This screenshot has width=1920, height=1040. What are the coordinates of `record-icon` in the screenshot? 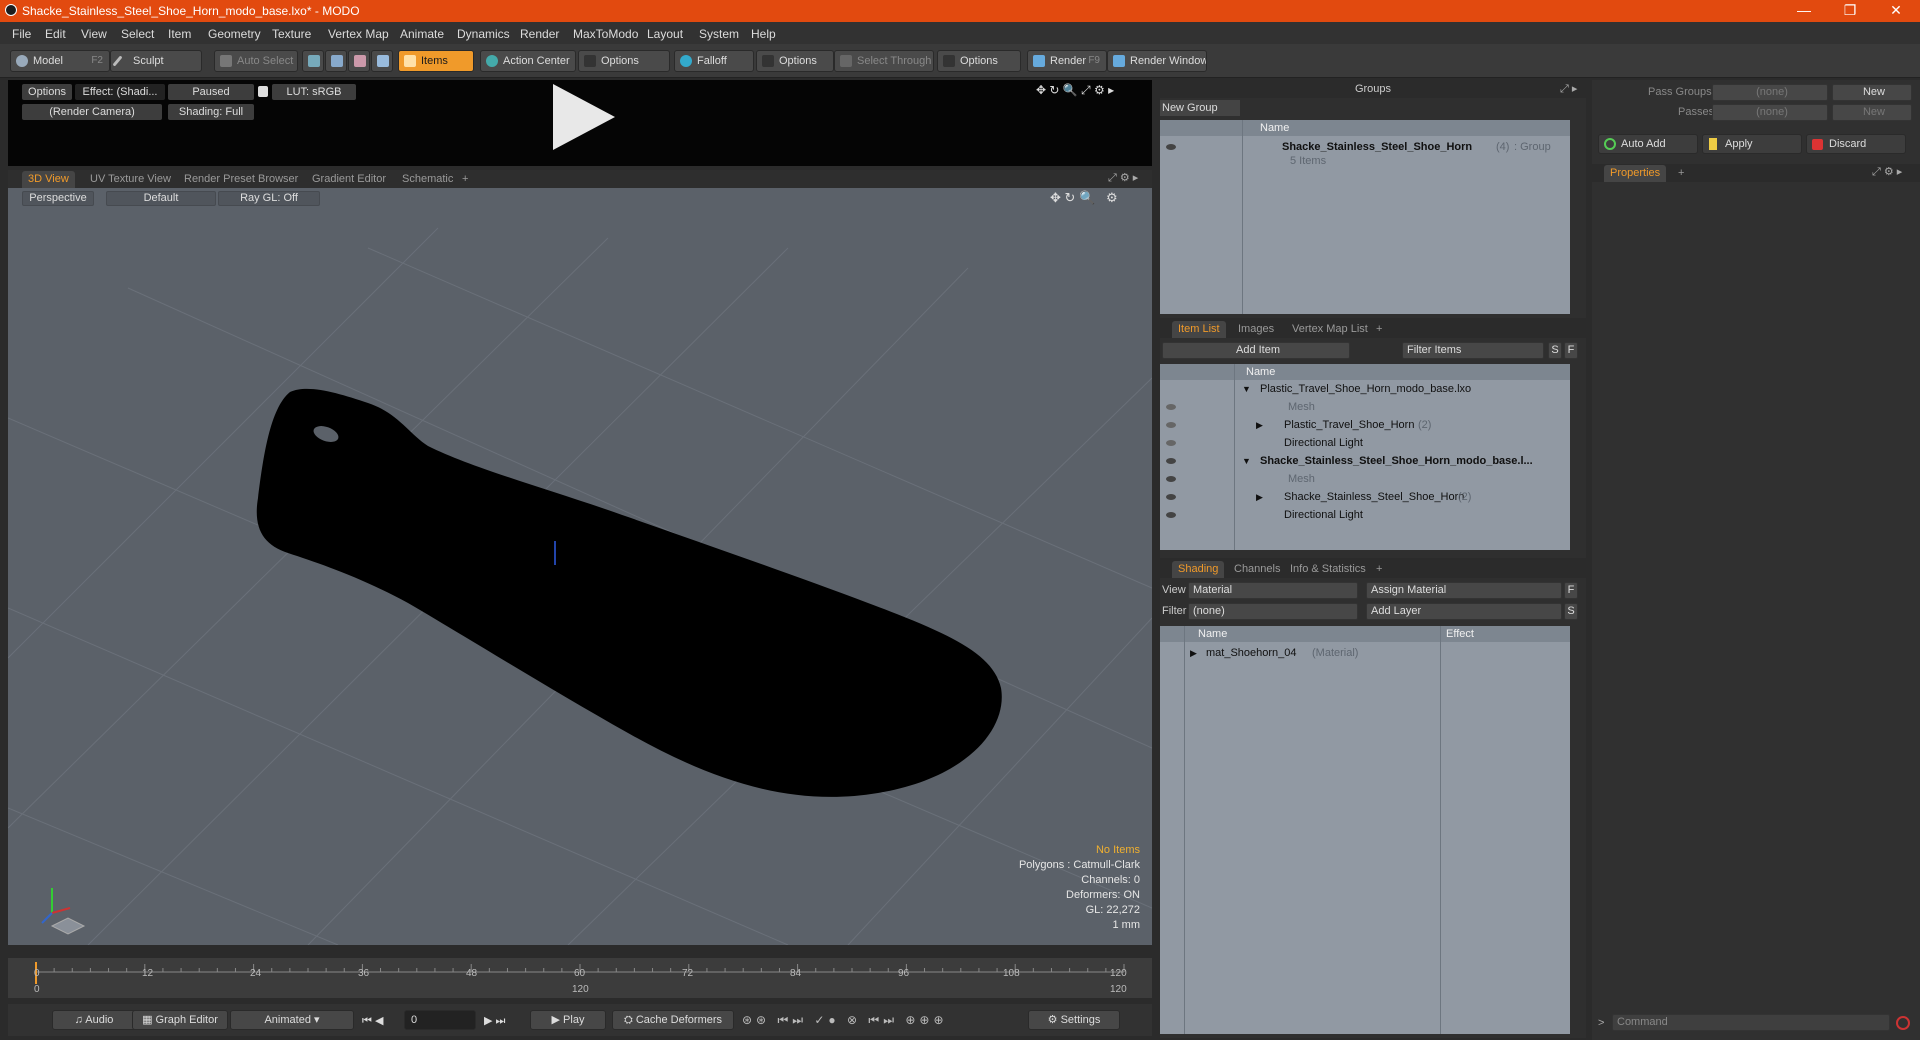 It's located at (1903, 1023).